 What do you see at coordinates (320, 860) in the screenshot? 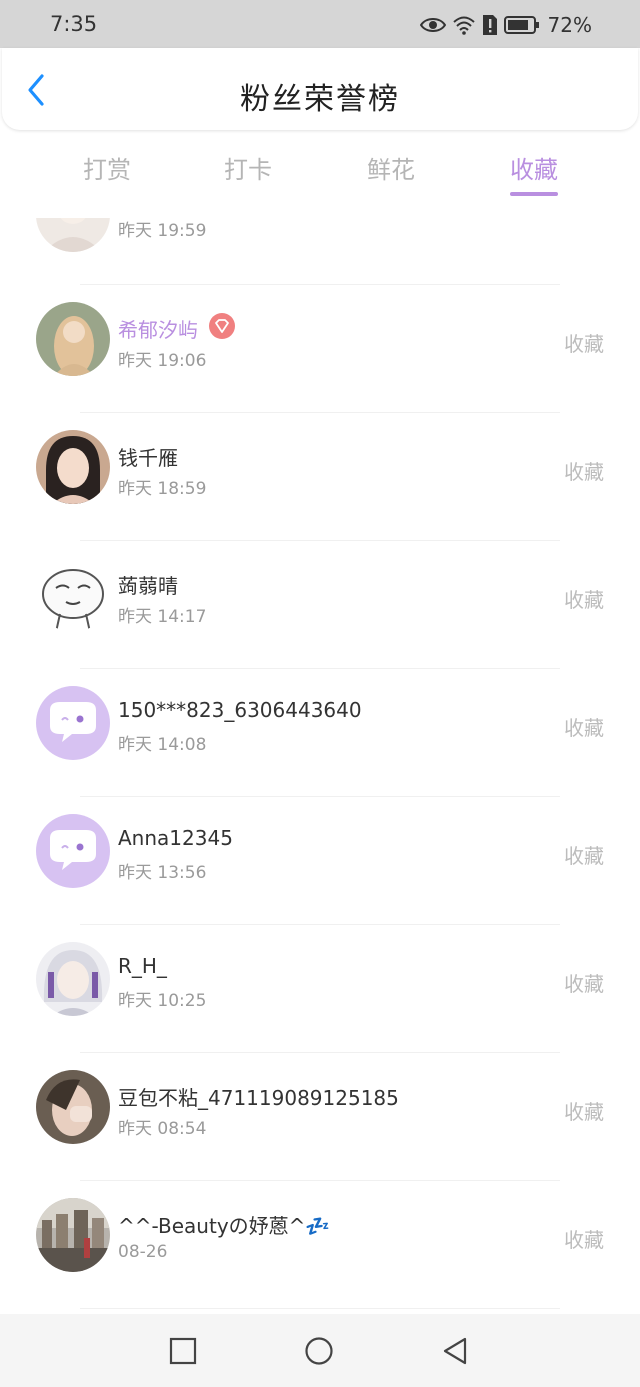
I see `list-item: Anna12345 昨天 13:56 收藏` at bounding box center [320, 860].